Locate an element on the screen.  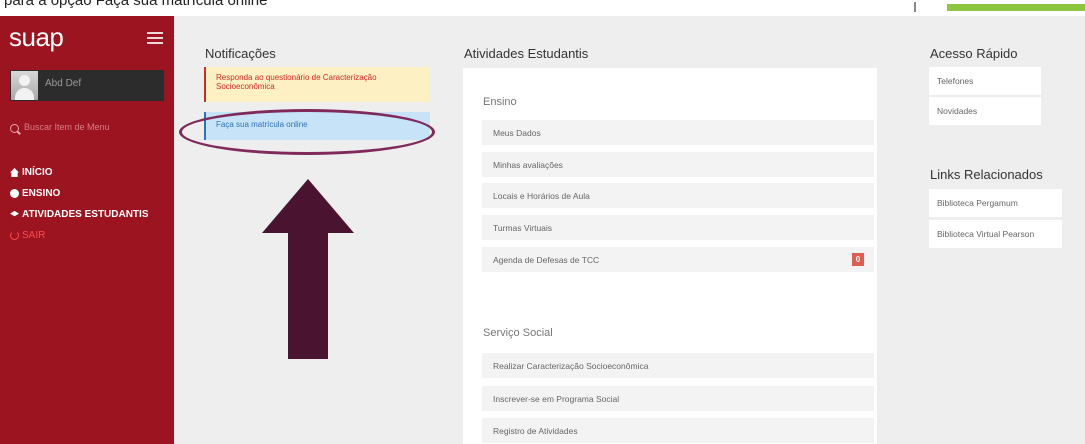
list-item-label: Minhas avaliações is located at coordinates (528, 165).